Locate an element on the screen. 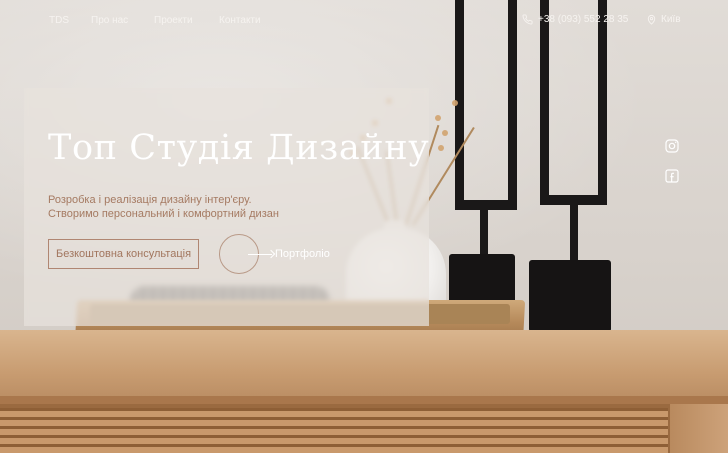 The image size is (728, 453). sculpture-right-pole is located at coordinates (574, 231).